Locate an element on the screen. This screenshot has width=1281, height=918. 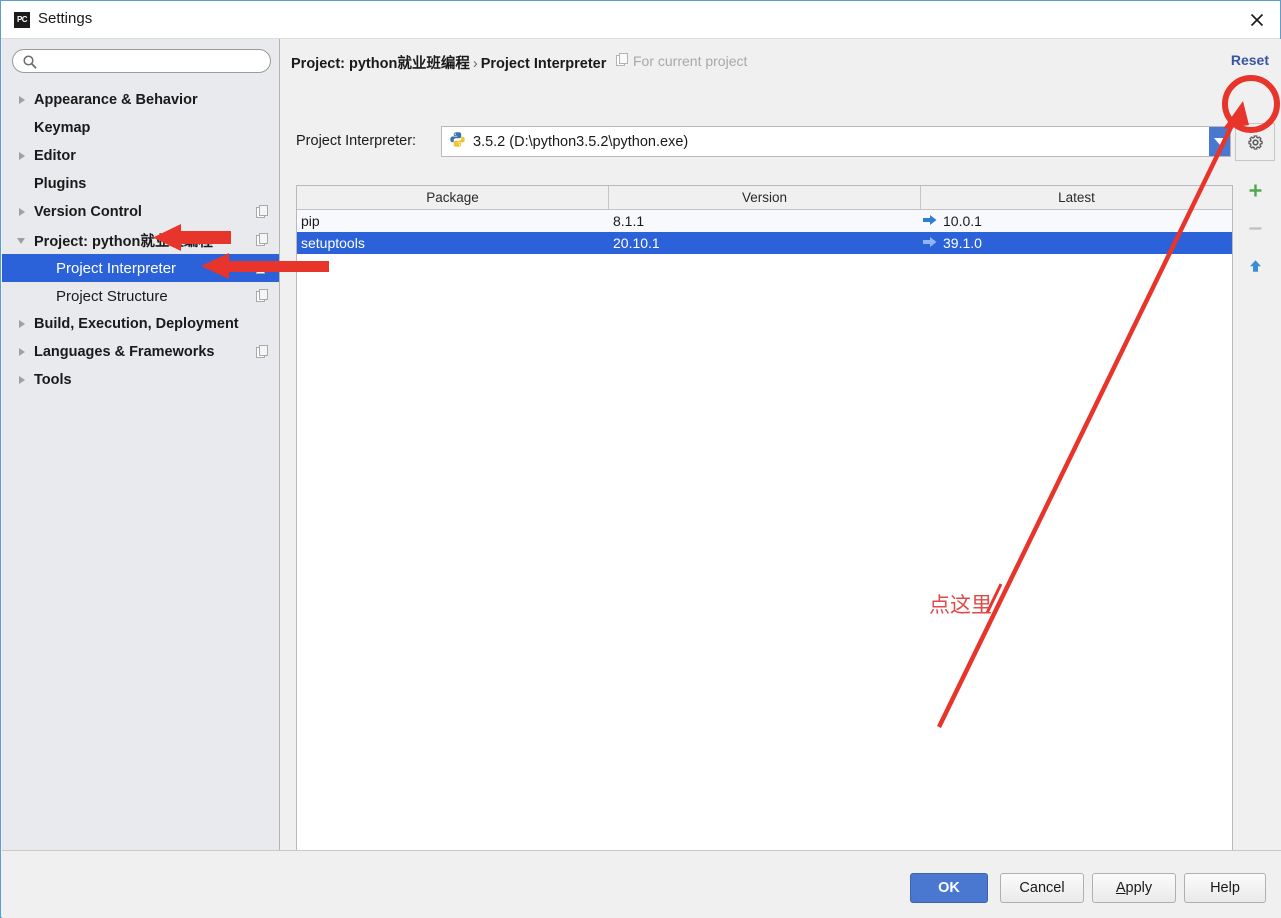
table-row: pip 8.1.1 10.0.1 is located at coordinates (764, 221).